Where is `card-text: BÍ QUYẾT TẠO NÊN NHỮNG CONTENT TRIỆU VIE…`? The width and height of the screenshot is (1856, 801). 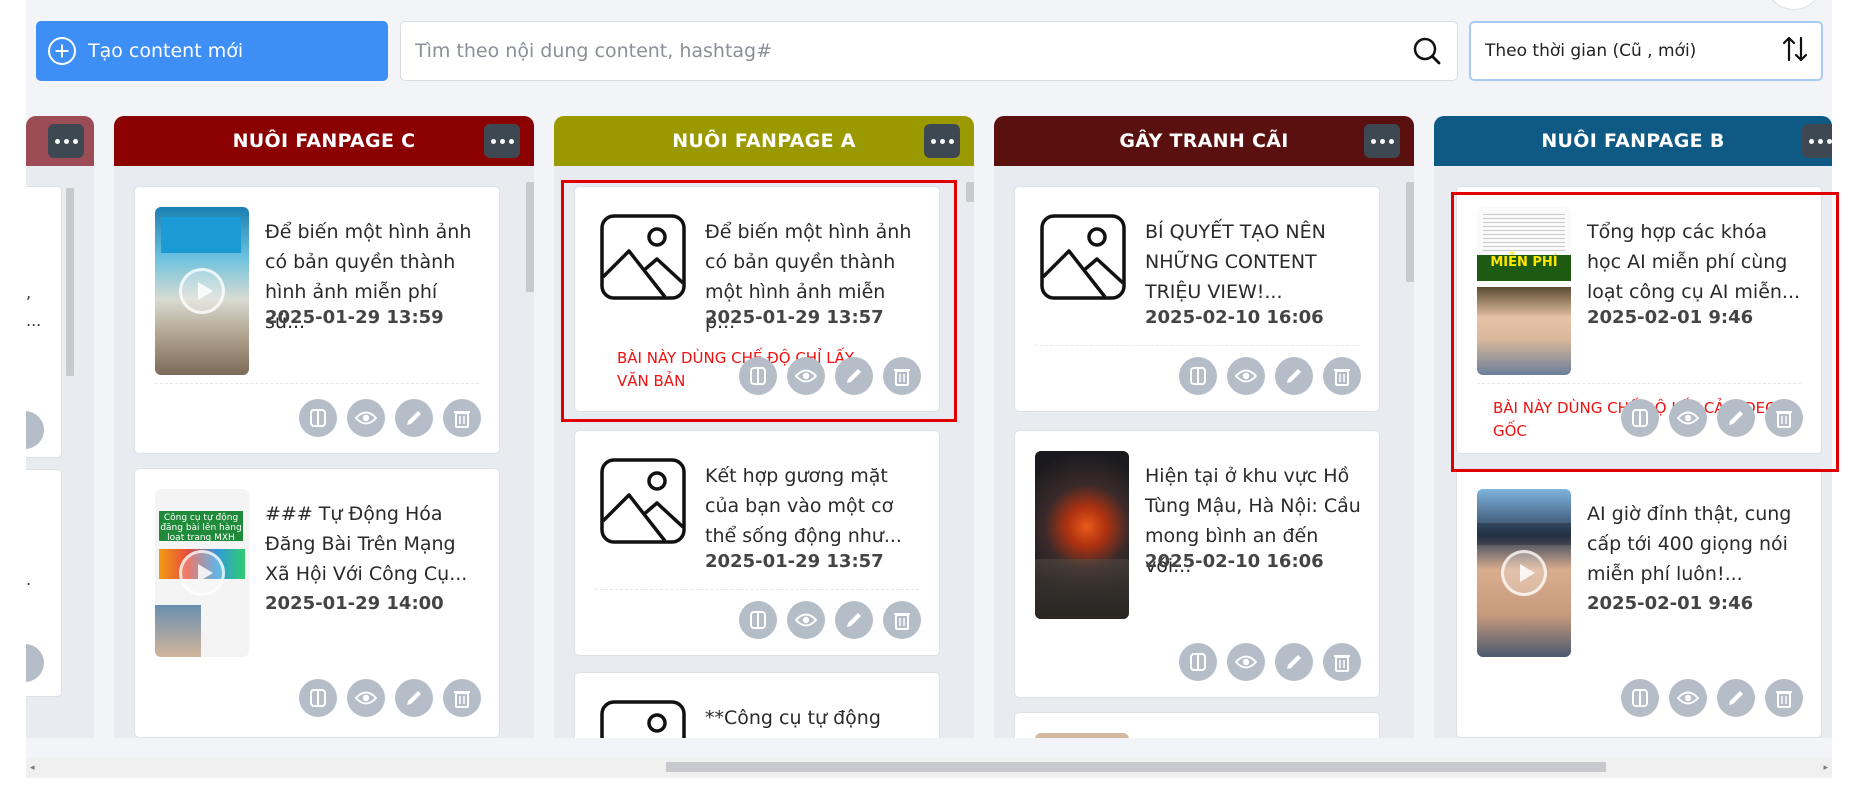
card-text: BÍ QUYẾT TẠO NÊN NHỮNG CONTENT TRIỆU VIE… is located at coordinates (1235, 262).